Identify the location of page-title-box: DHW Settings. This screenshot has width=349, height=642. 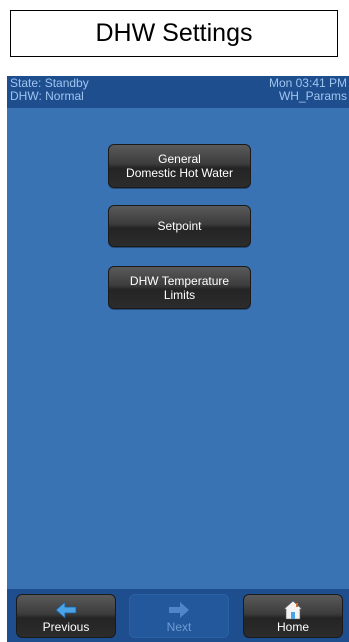
(174, 33).